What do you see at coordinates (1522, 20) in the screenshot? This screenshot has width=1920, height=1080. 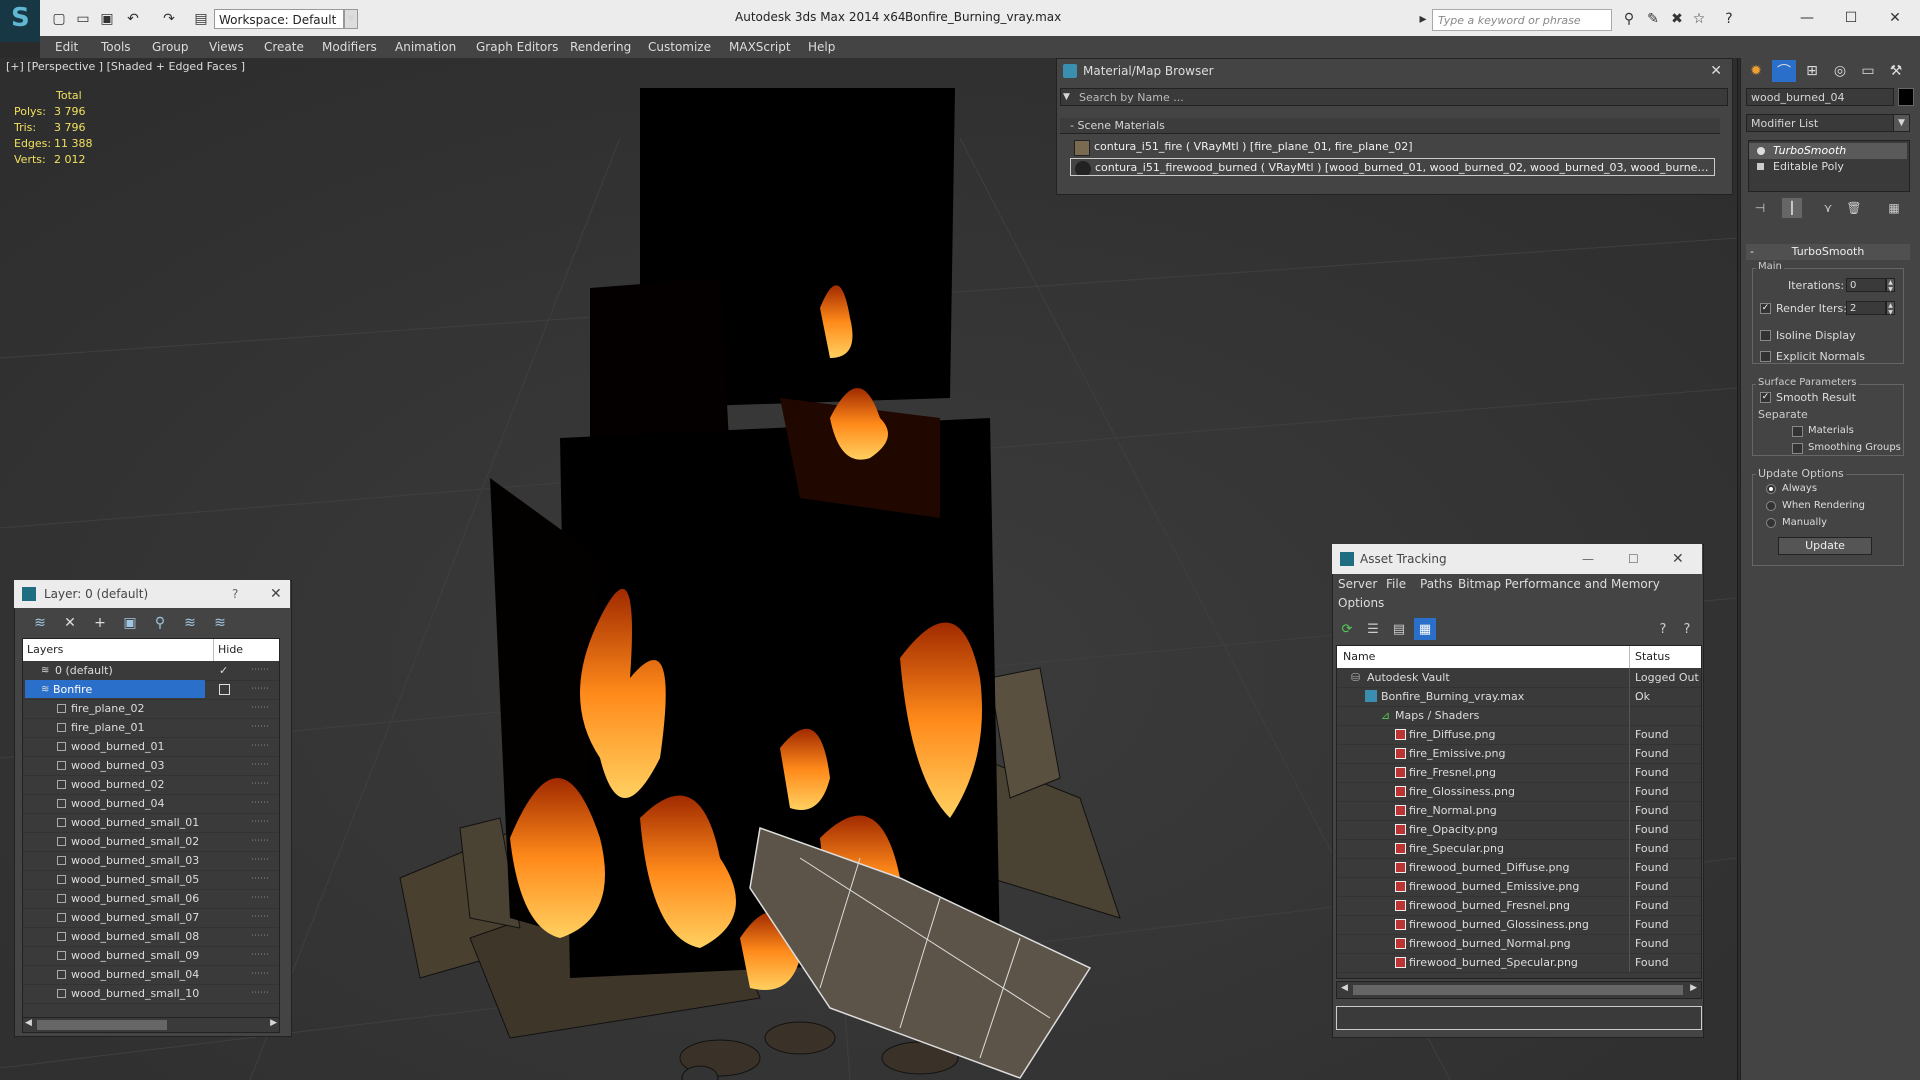 I see `infocenter-search-input: Type a keyword or phrase` at bounding box center [1522, 20].